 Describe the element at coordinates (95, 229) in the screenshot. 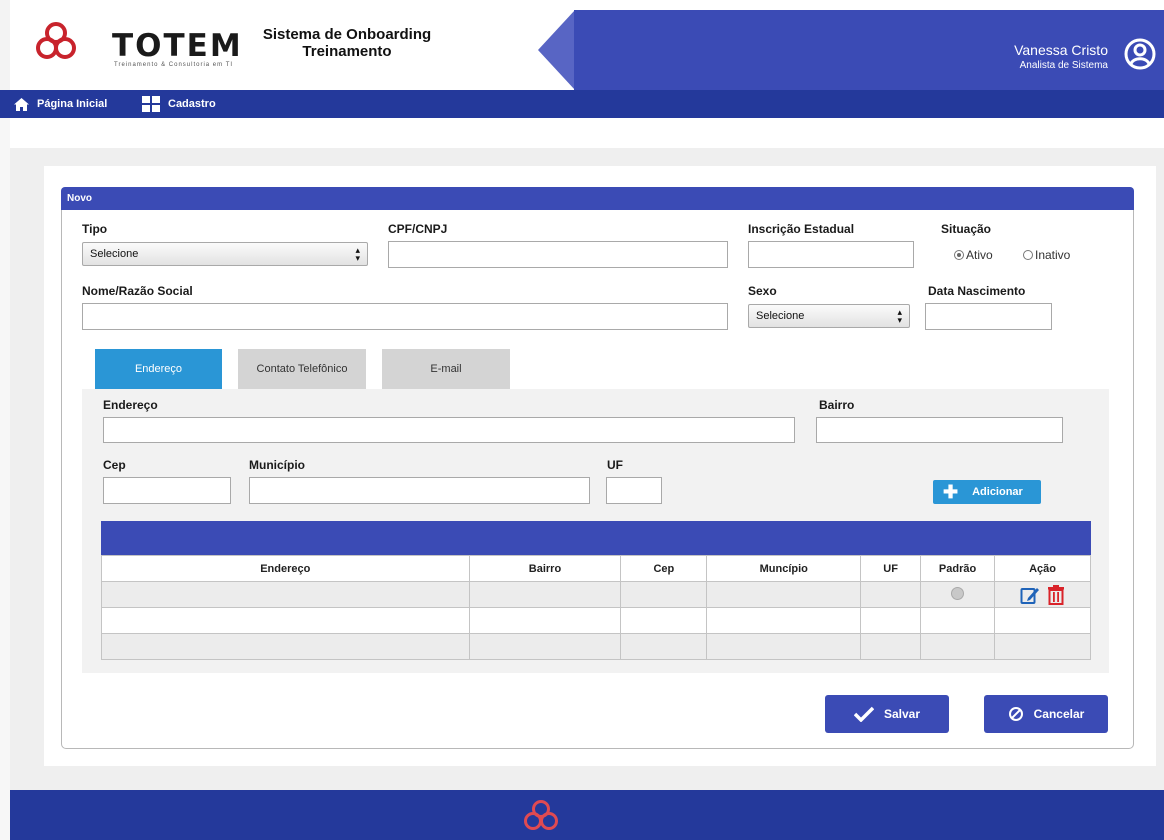

I see `tipo-label: Tipo` at that location.